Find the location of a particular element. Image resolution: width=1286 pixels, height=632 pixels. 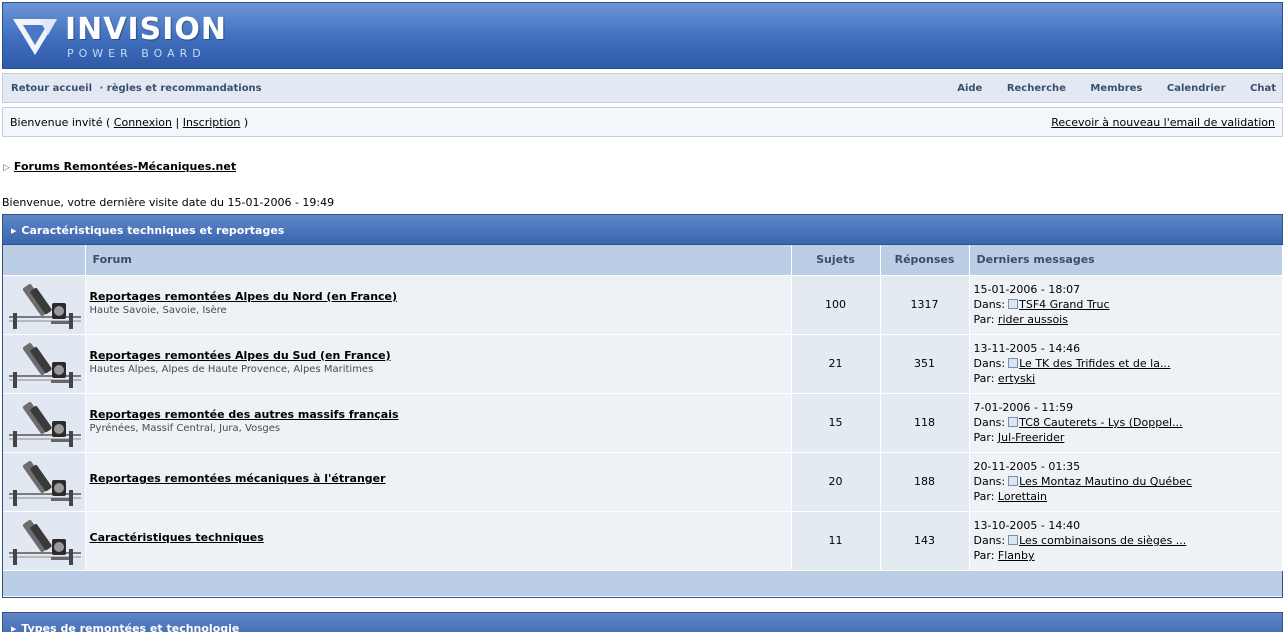

login-link: Connexion is located at coordinates (143, 122).